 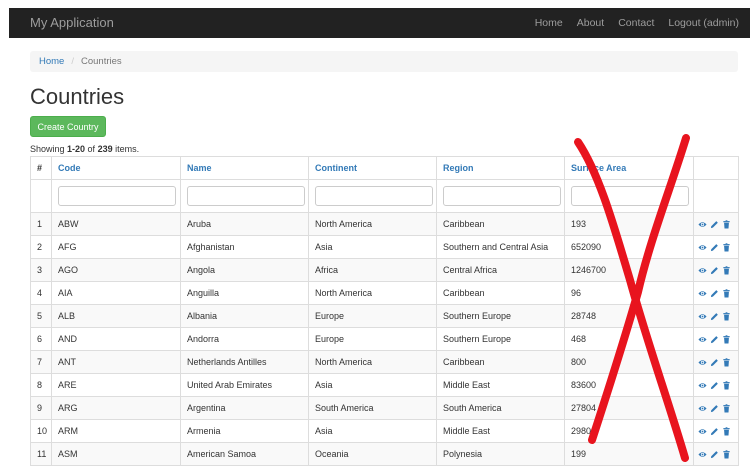 What do you see at coordinates (244, 316) in the screenshot?
I see `cell-name: Albania` at bounding box center [244, 316].